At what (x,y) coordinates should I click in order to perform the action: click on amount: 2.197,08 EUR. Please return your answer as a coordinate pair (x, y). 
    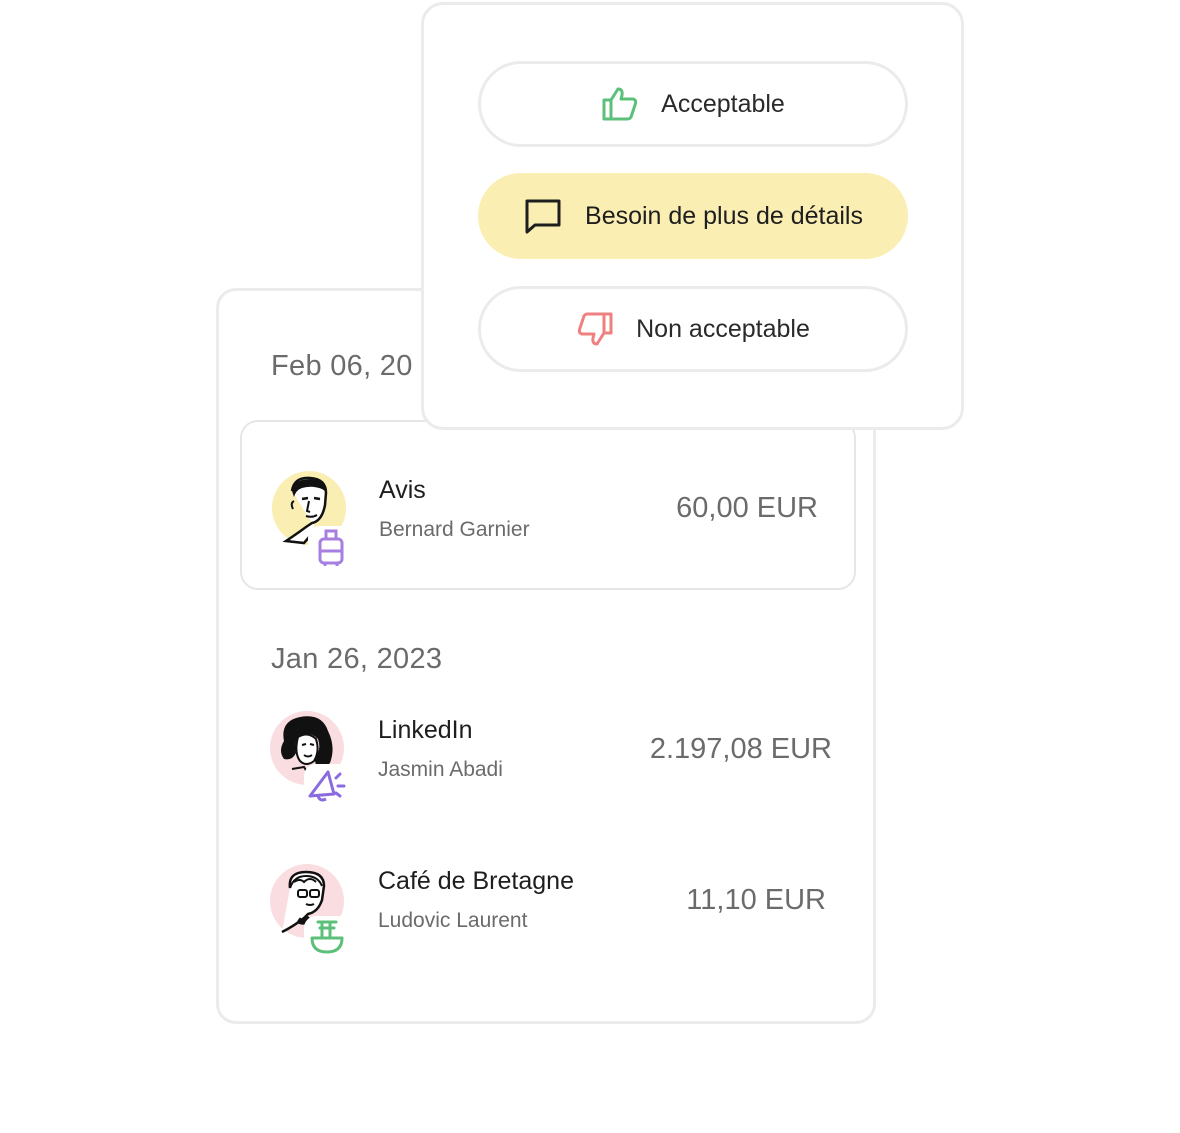
    Looking at the image, I should click on (740, 749).